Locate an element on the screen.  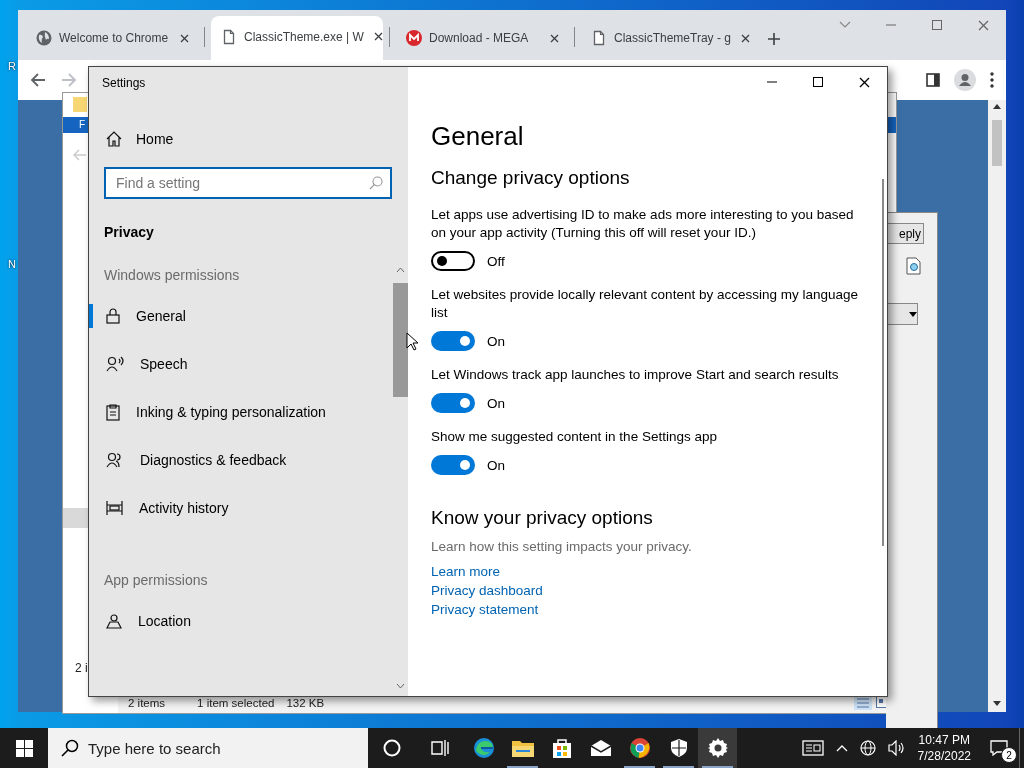
taskbar-search-field: Type here to search is located at coordinates (208, 748).